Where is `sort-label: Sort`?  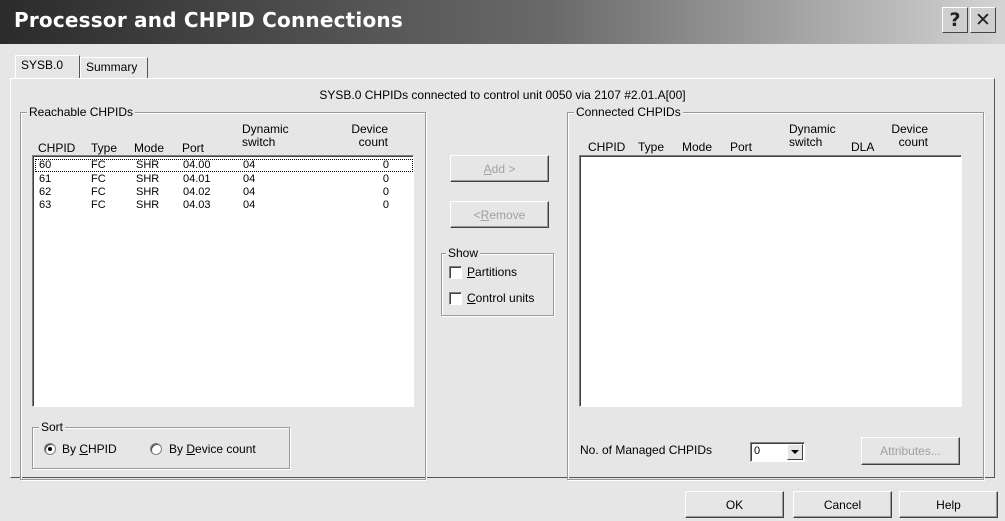 sort-label: Sort is located at coordinates (52, 427).